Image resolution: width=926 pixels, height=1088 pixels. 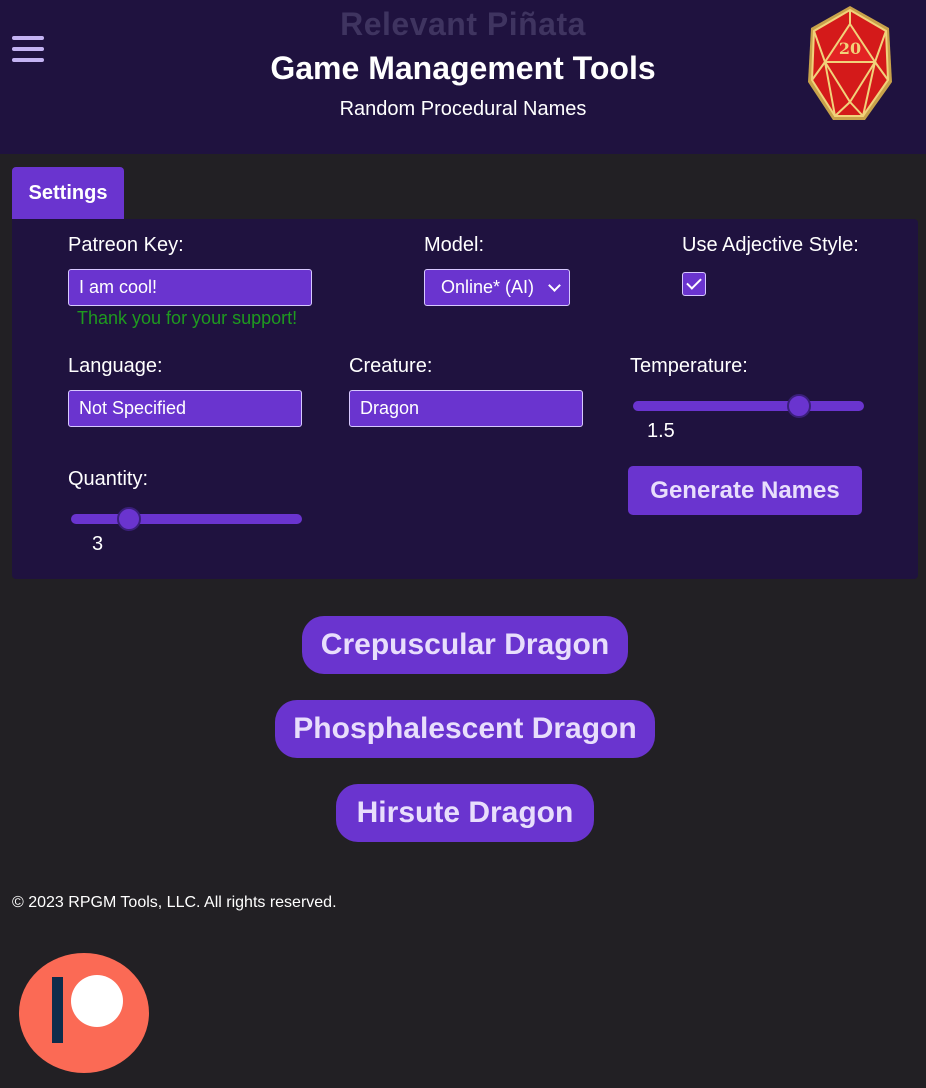 What do you see at coordinates (126, 245) in the screenshot?
I see `patreon-key-label: Patreon Key:` at bounding box center [126, 245].